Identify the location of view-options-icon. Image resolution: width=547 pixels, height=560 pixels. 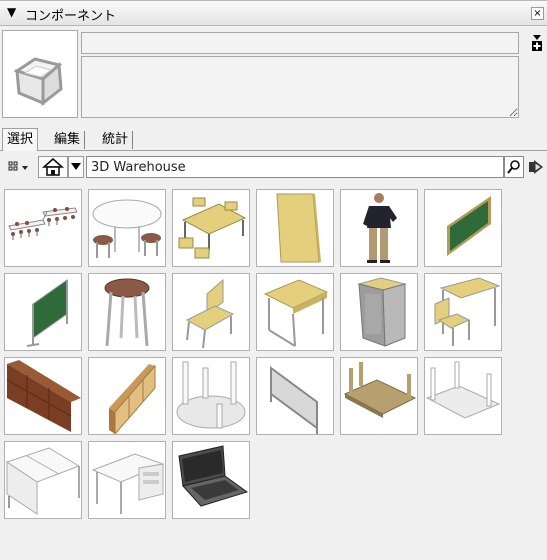
(18, 166).